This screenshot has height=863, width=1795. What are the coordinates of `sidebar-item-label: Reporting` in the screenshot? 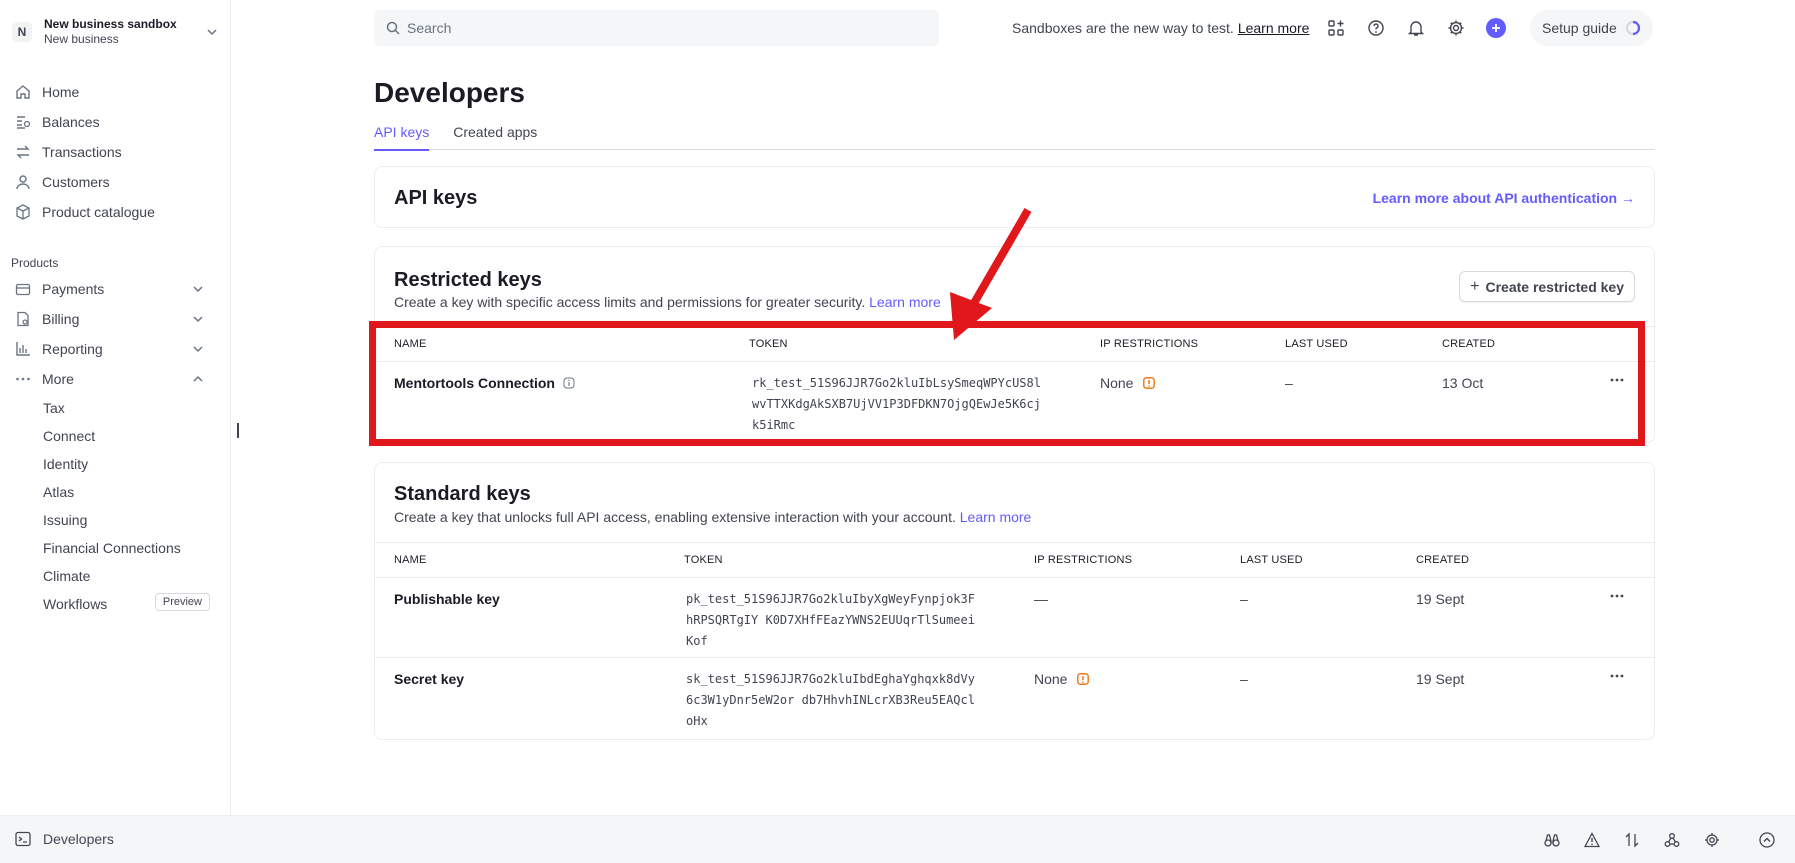 It's located at (72, 349).